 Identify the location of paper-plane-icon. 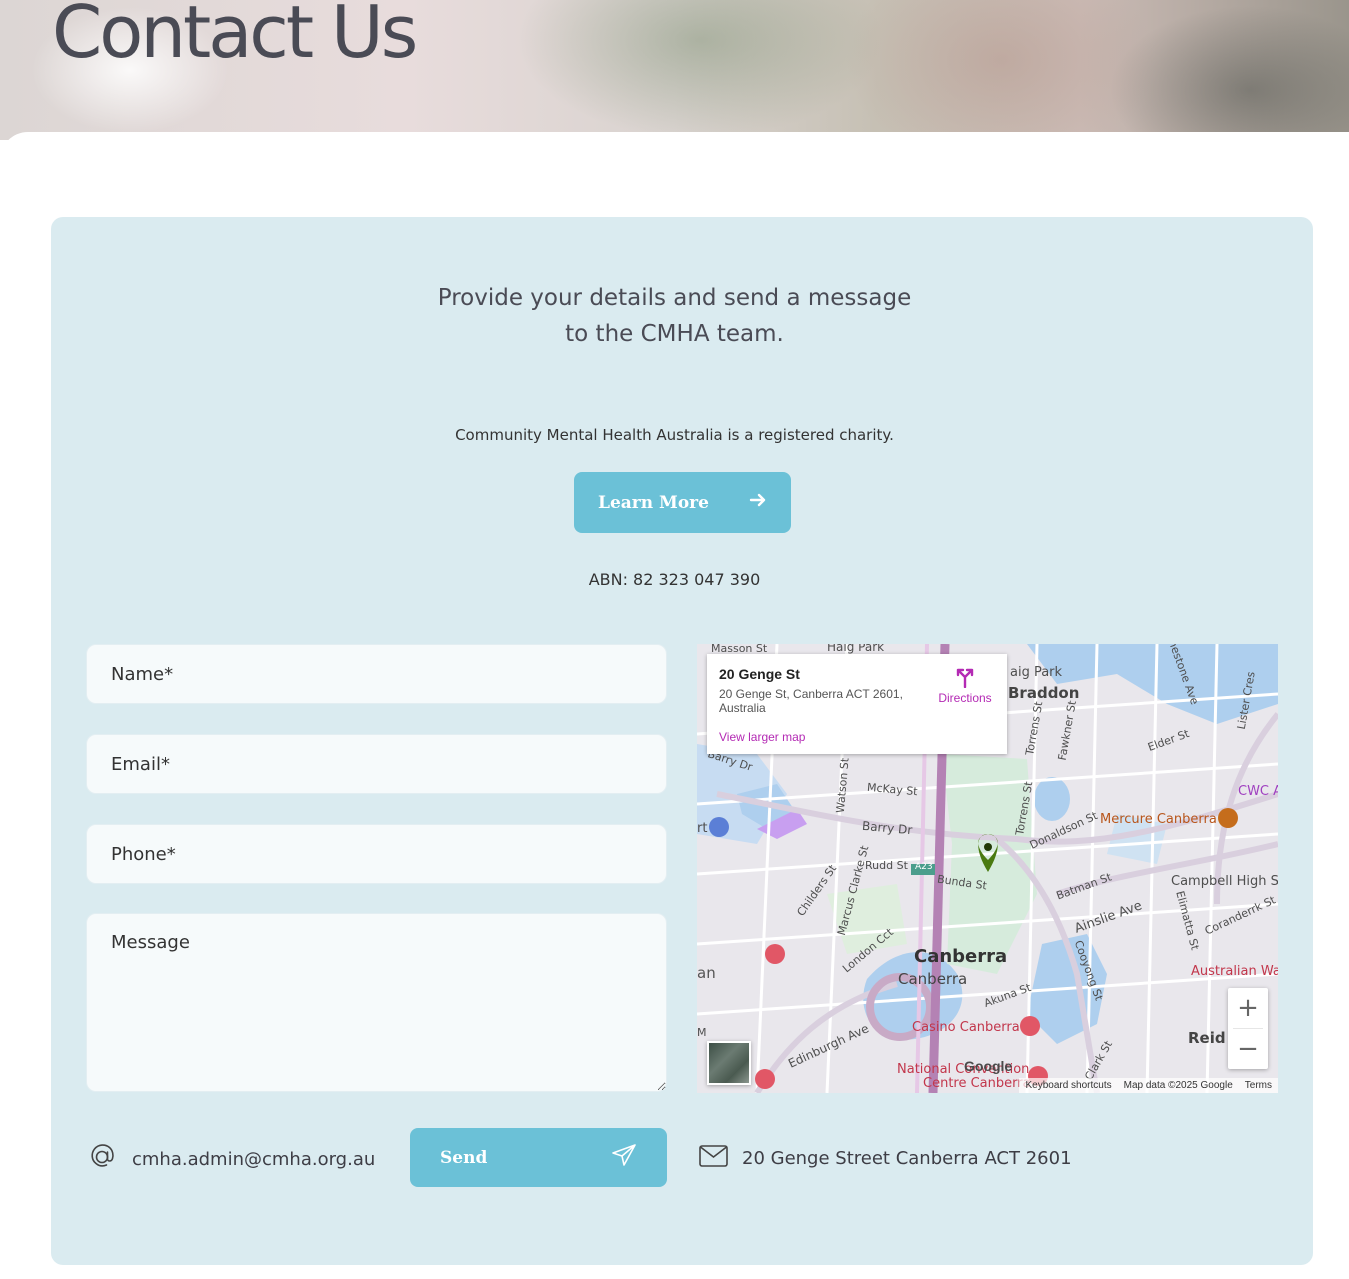
(624, 1157).